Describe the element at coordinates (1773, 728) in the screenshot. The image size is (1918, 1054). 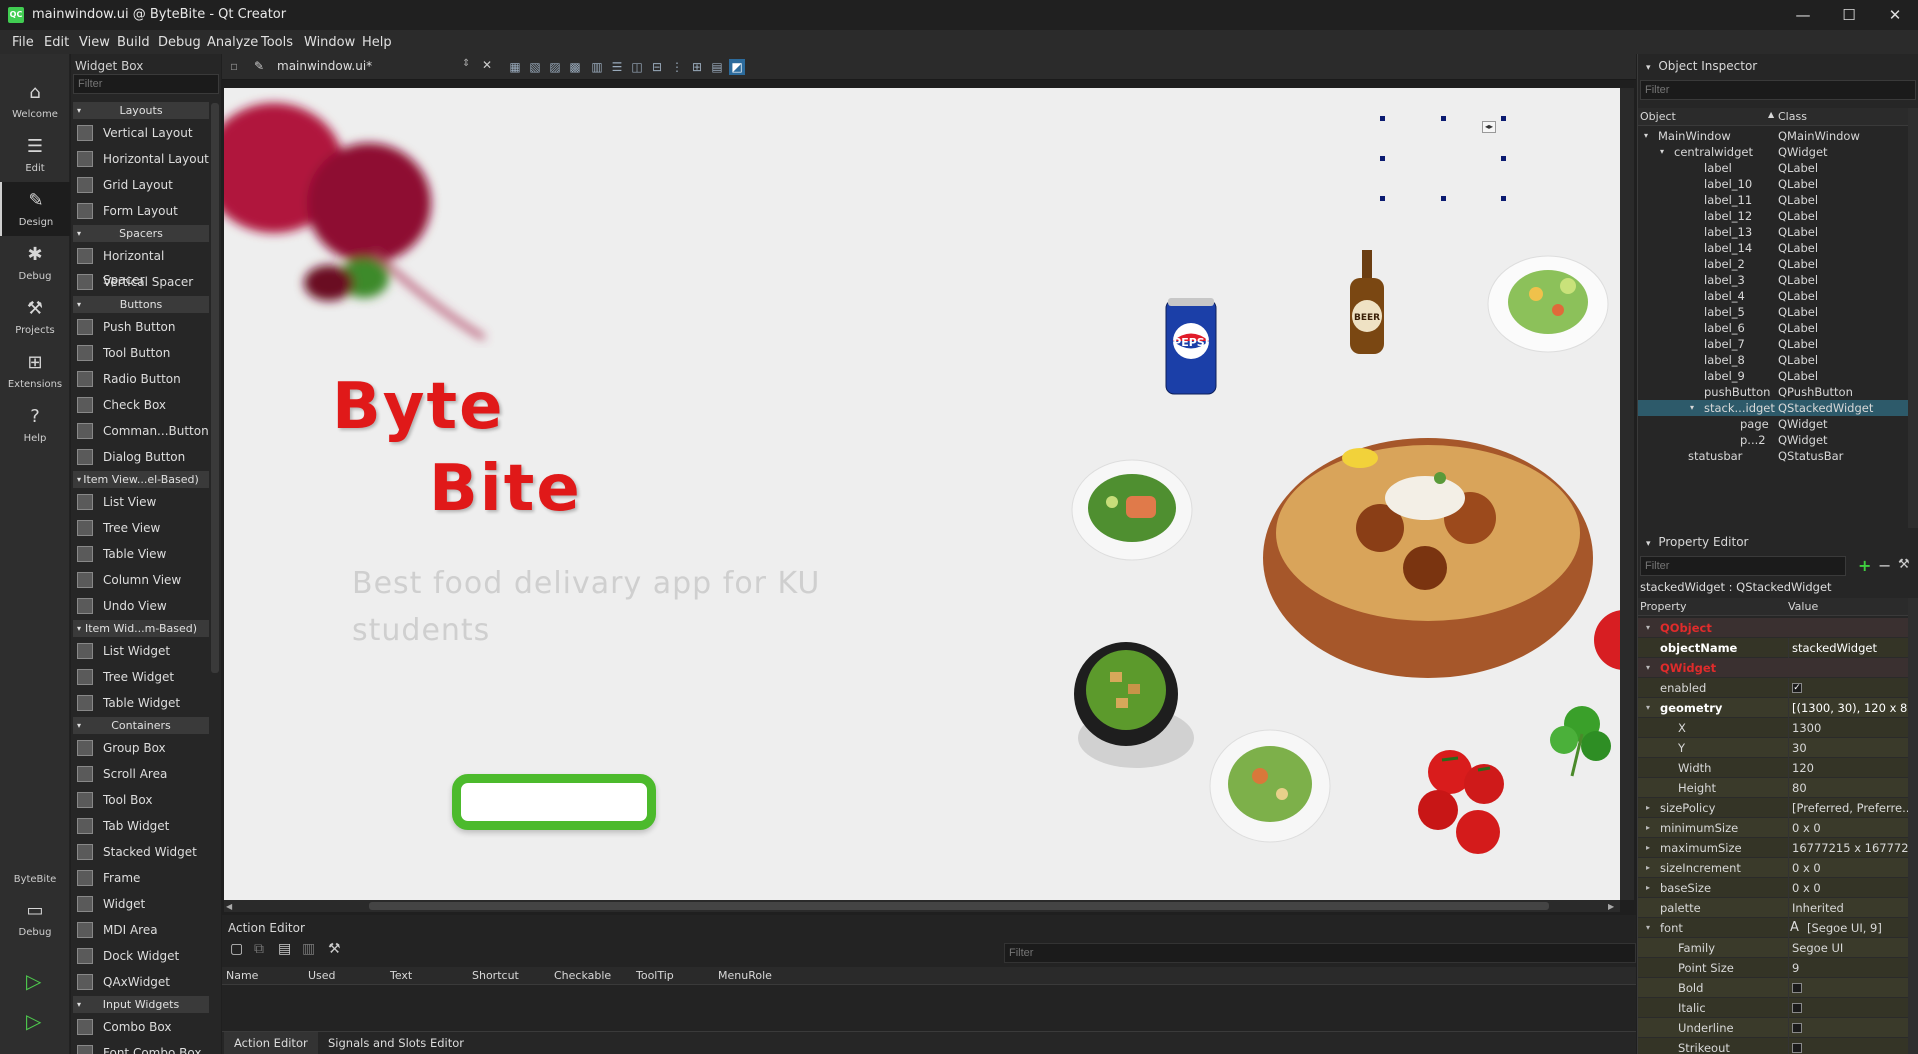
I see `property-row: X 1300` at that location.